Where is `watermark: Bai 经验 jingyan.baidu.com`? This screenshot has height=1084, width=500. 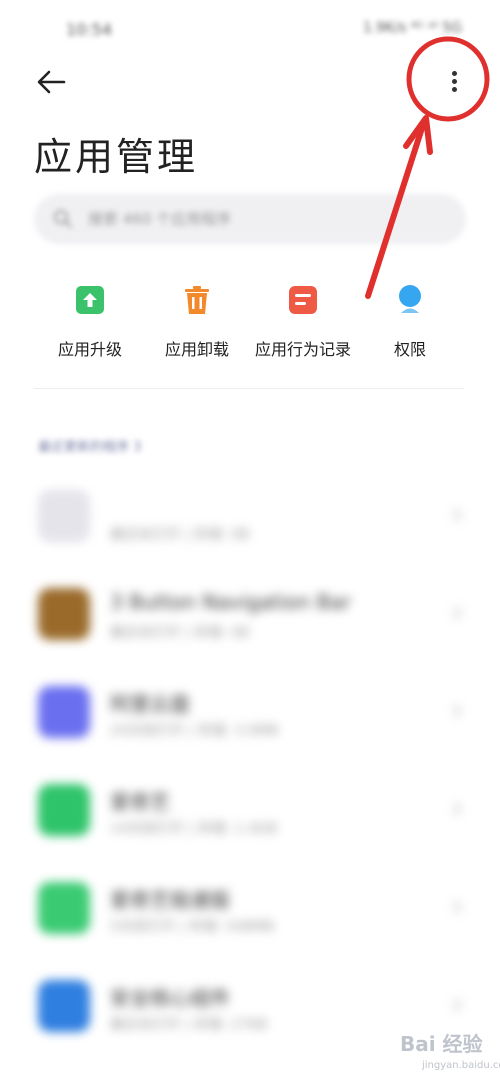
watermark: Bai 经验 jingyan.baidu.com is located at coordinates (440, 1053).